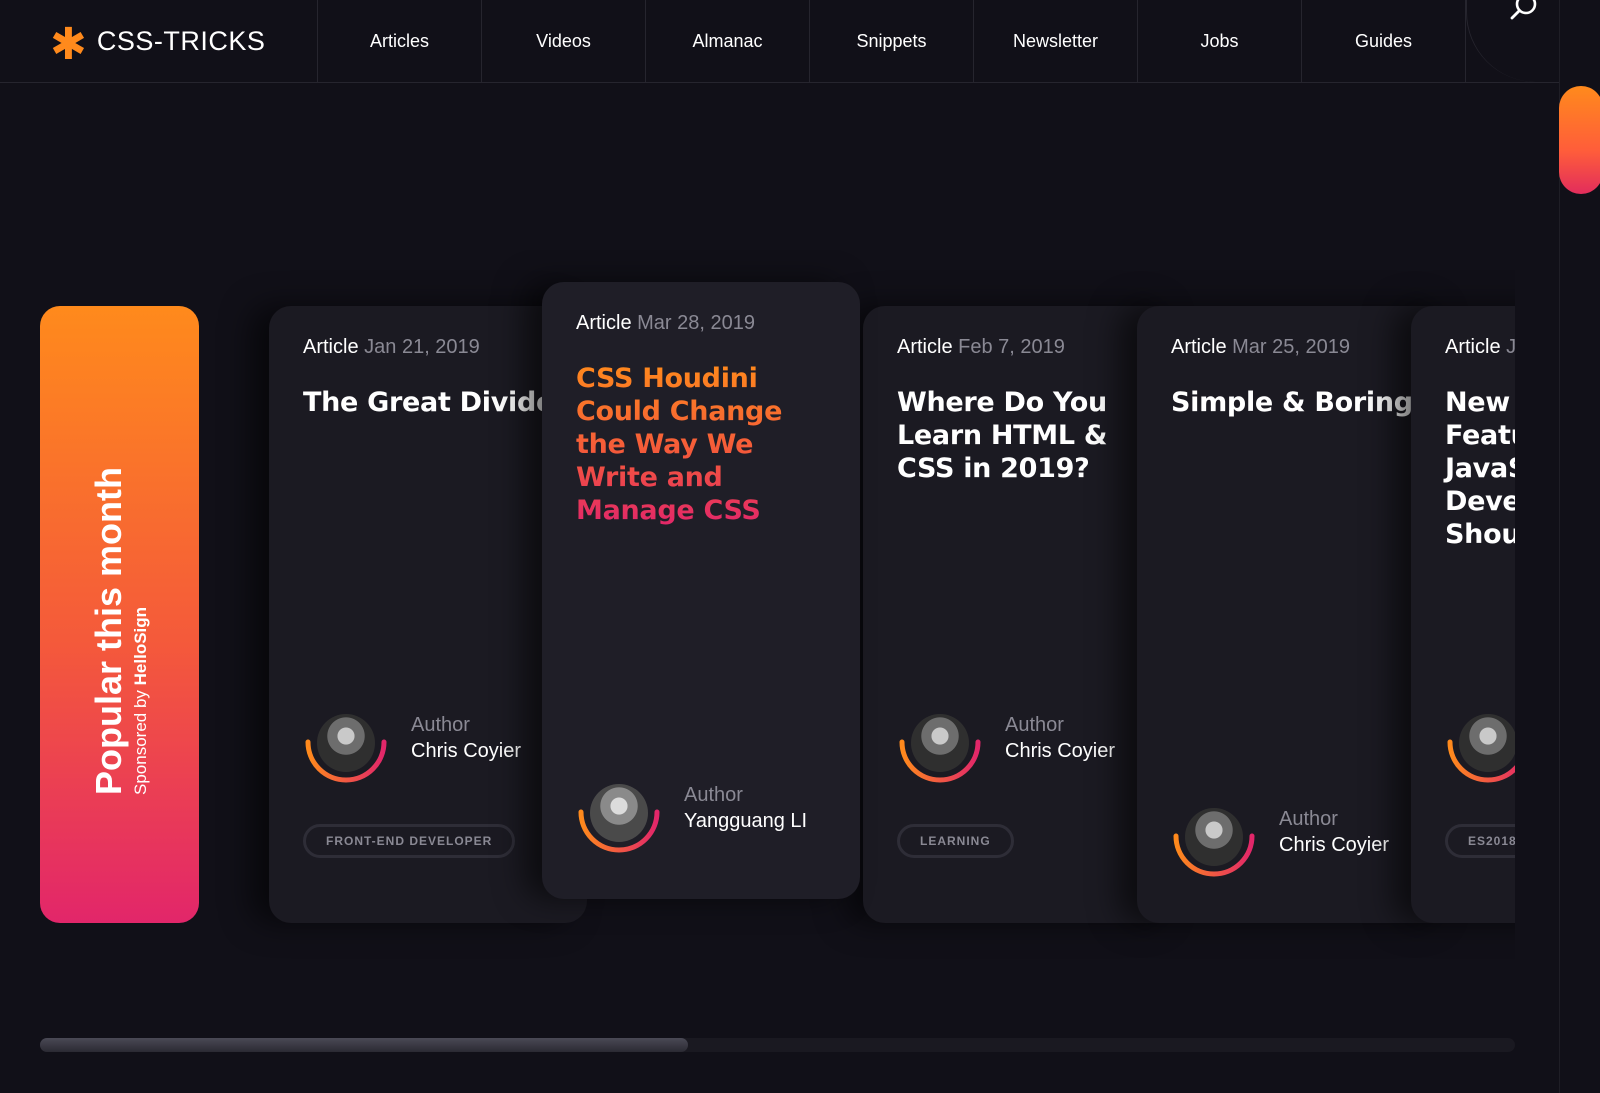 This screenshot has height=1093, width=1600. Describe the element at coordinates (140, 645) in the screenshot. I see `sponsor-name: HelloSign` at that location.